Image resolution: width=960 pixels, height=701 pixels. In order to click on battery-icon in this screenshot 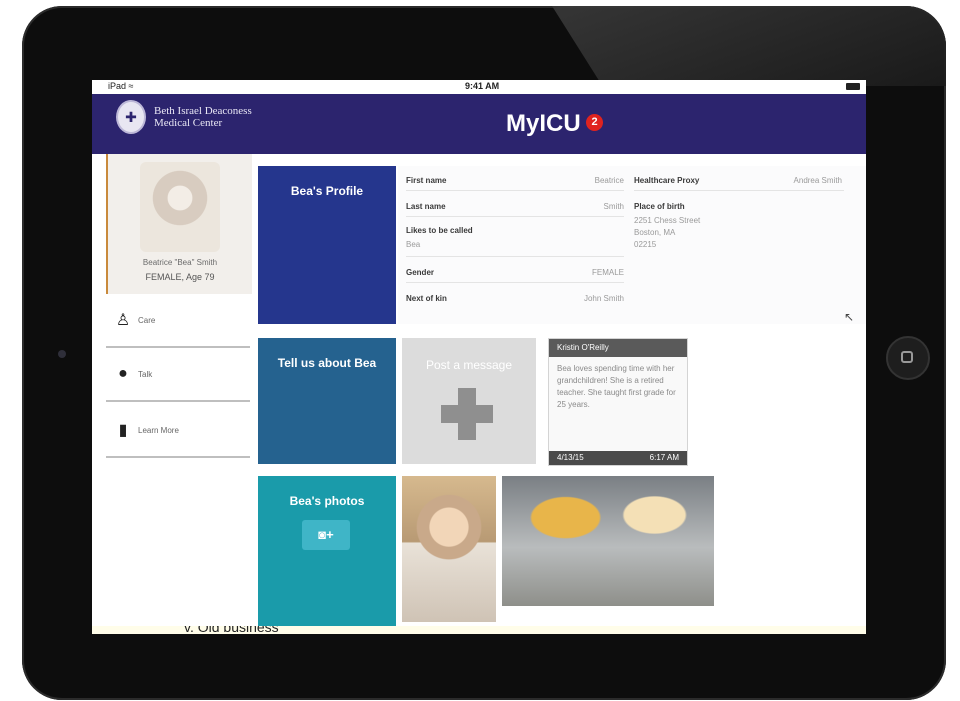, I will do `click(853, 86)`.